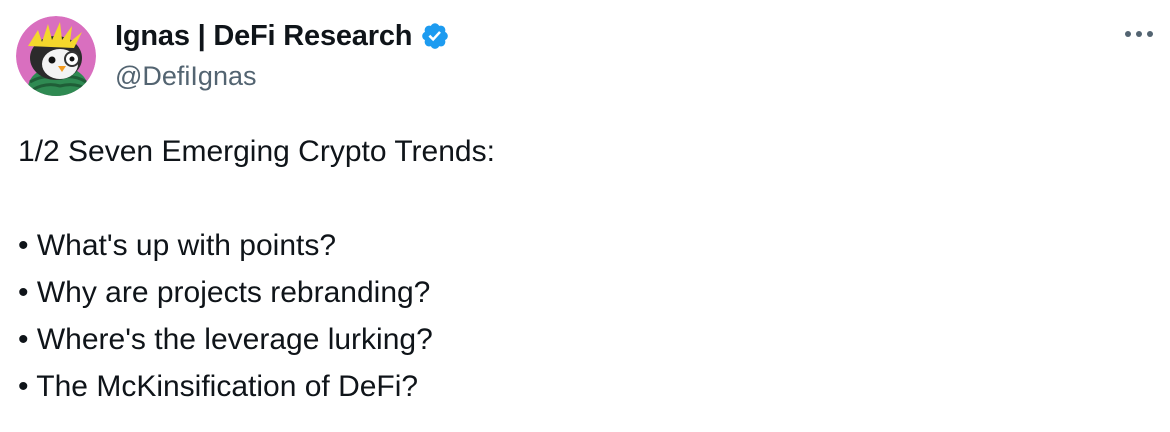 The image size is (1170, 432). What do you see at coordinates (263, 36) in the screenshot?
I see `display-name: Ignas | DeFi Research` at bounding box center [263, 36].